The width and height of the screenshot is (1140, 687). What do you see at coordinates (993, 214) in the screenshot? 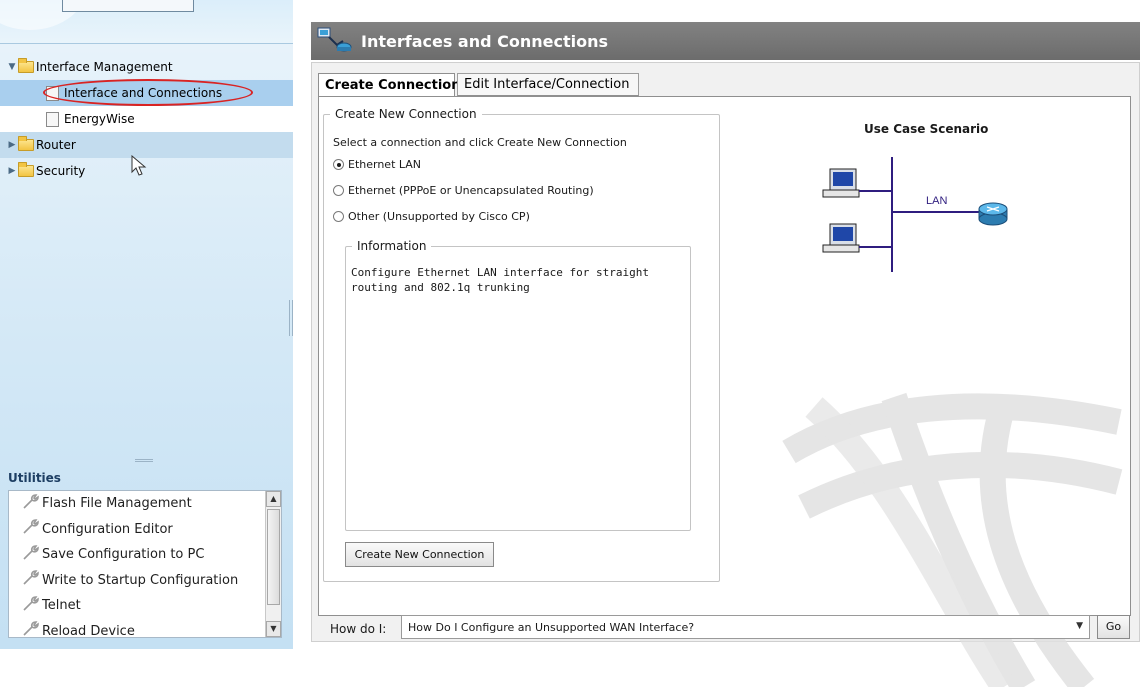
I see `router-icon` at bounding box center [993, 214].